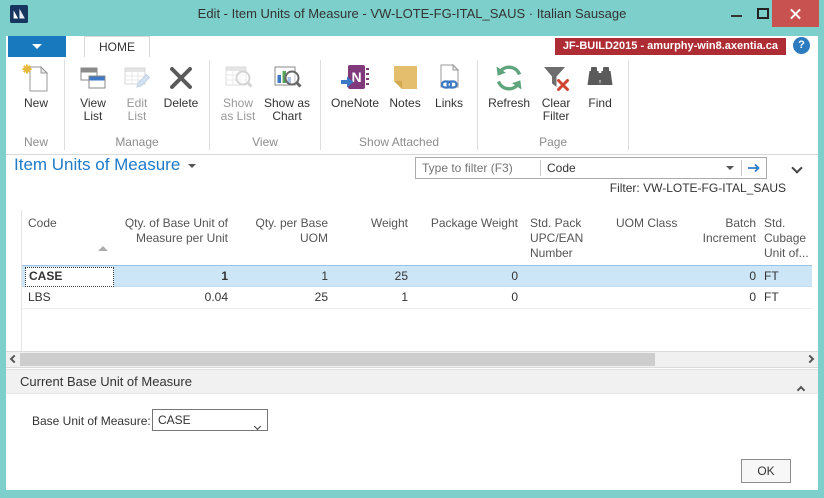  I want to click on new-icon, so click(36, 78).